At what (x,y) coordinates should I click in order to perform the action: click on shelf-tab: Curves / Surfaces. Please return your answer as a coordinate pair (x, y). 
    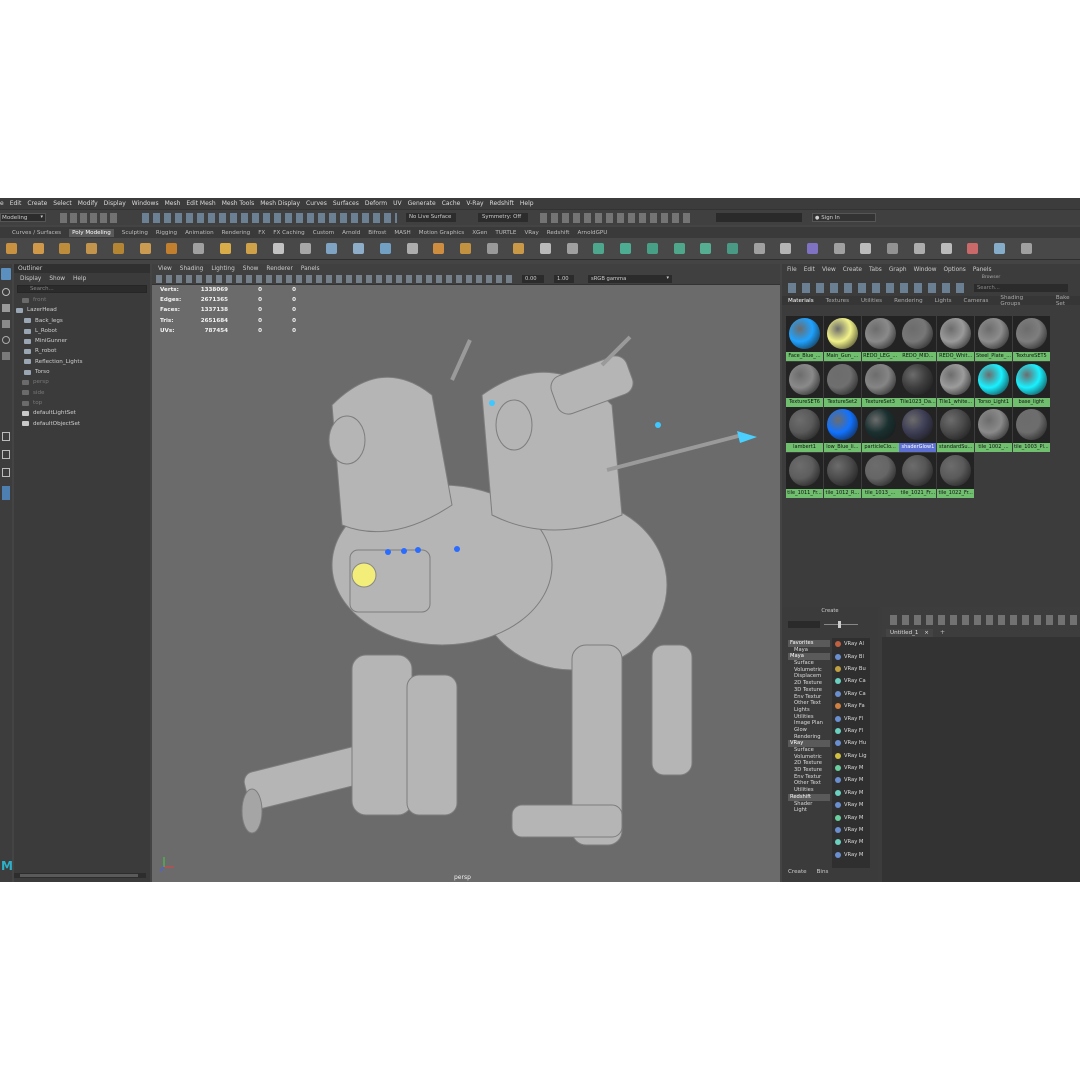
    Looking at the image, I should click on (36, 233).